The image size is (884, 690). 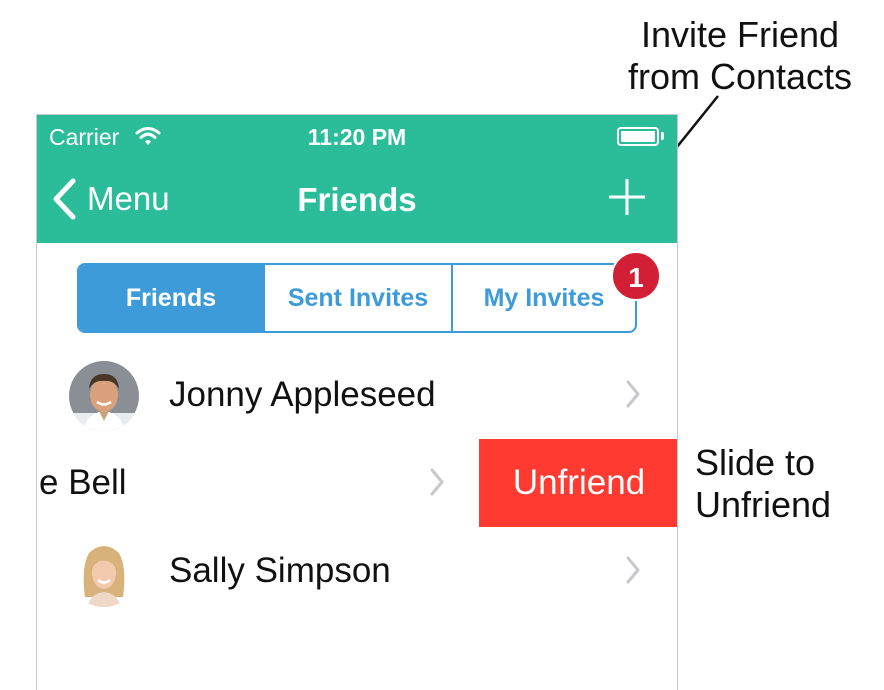 I want to click on status-time: 11:20 PM, so click(x=357, y=137).